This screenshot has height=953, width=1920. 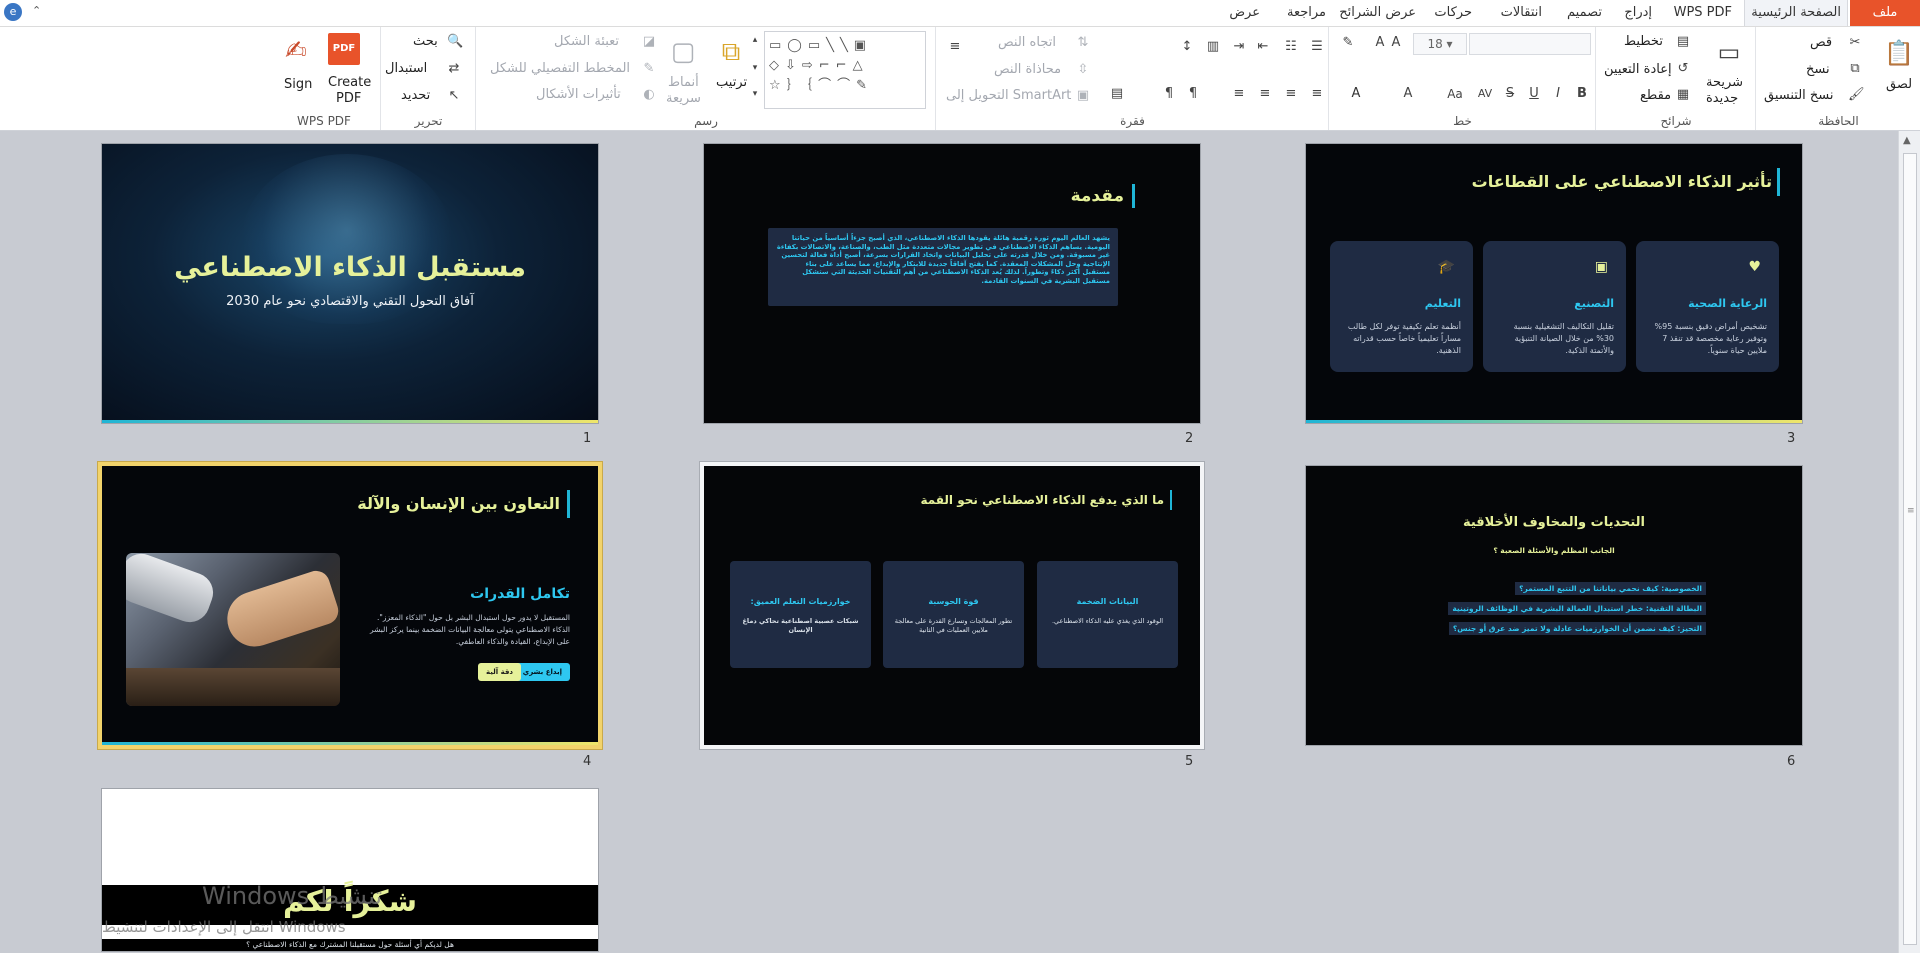 I want to click on font-size-combobox: 18 ▾, so click(x=1440, y=44).